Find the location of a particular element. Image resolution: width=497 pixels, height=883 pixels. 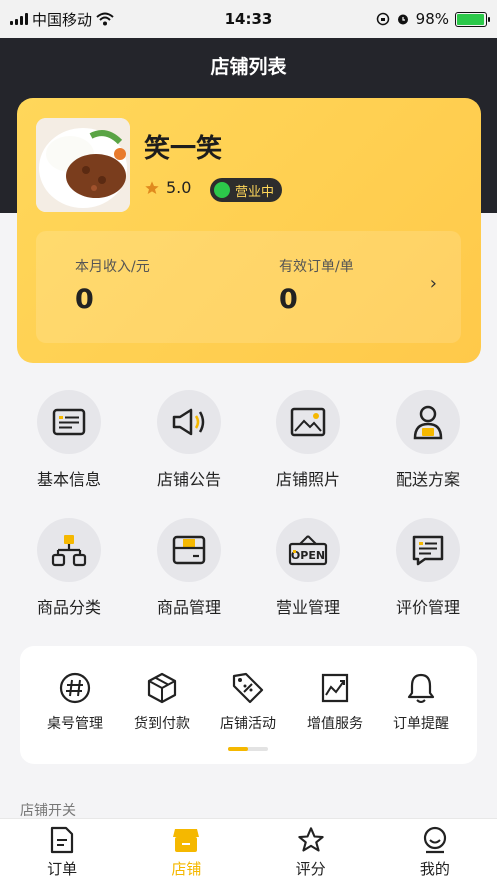

tab-shop: 店铺 is located at coordinates (186, 851).